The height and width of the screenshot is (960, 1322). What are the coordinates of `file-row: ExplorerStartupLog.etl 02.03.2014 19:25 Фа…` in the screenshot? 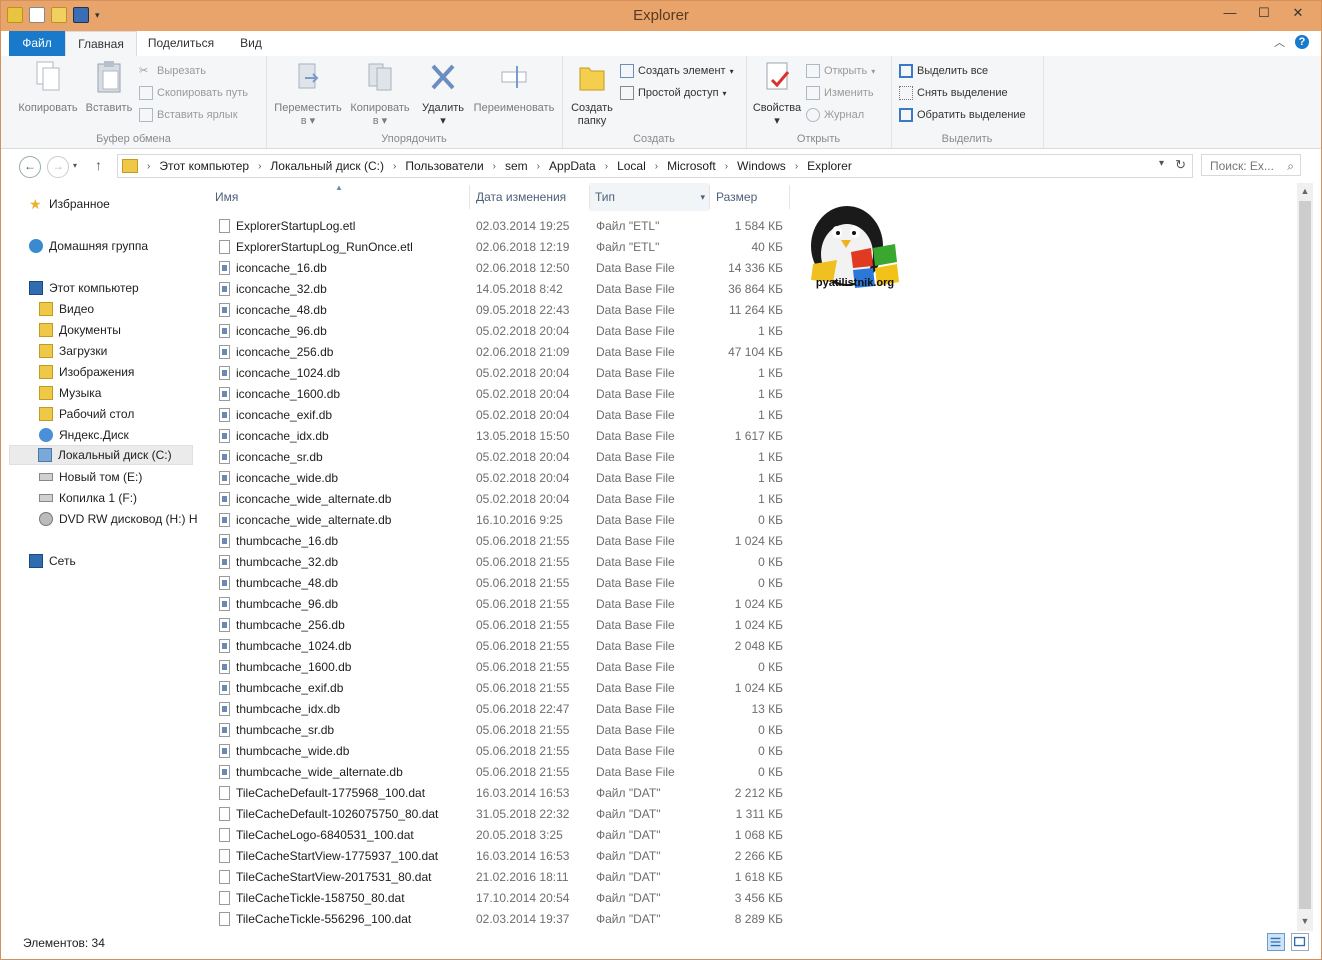 It's located at (507, 226).